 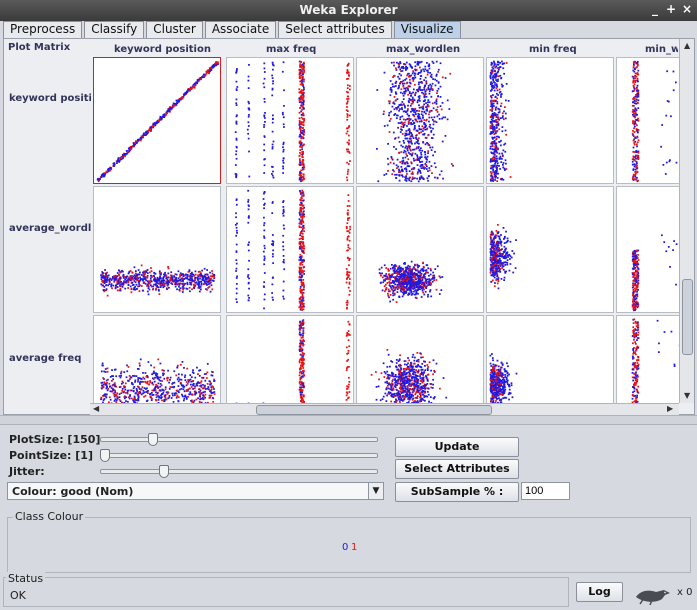 I want to click on tab-cluster: Cluster, so click(x=174, y=29).